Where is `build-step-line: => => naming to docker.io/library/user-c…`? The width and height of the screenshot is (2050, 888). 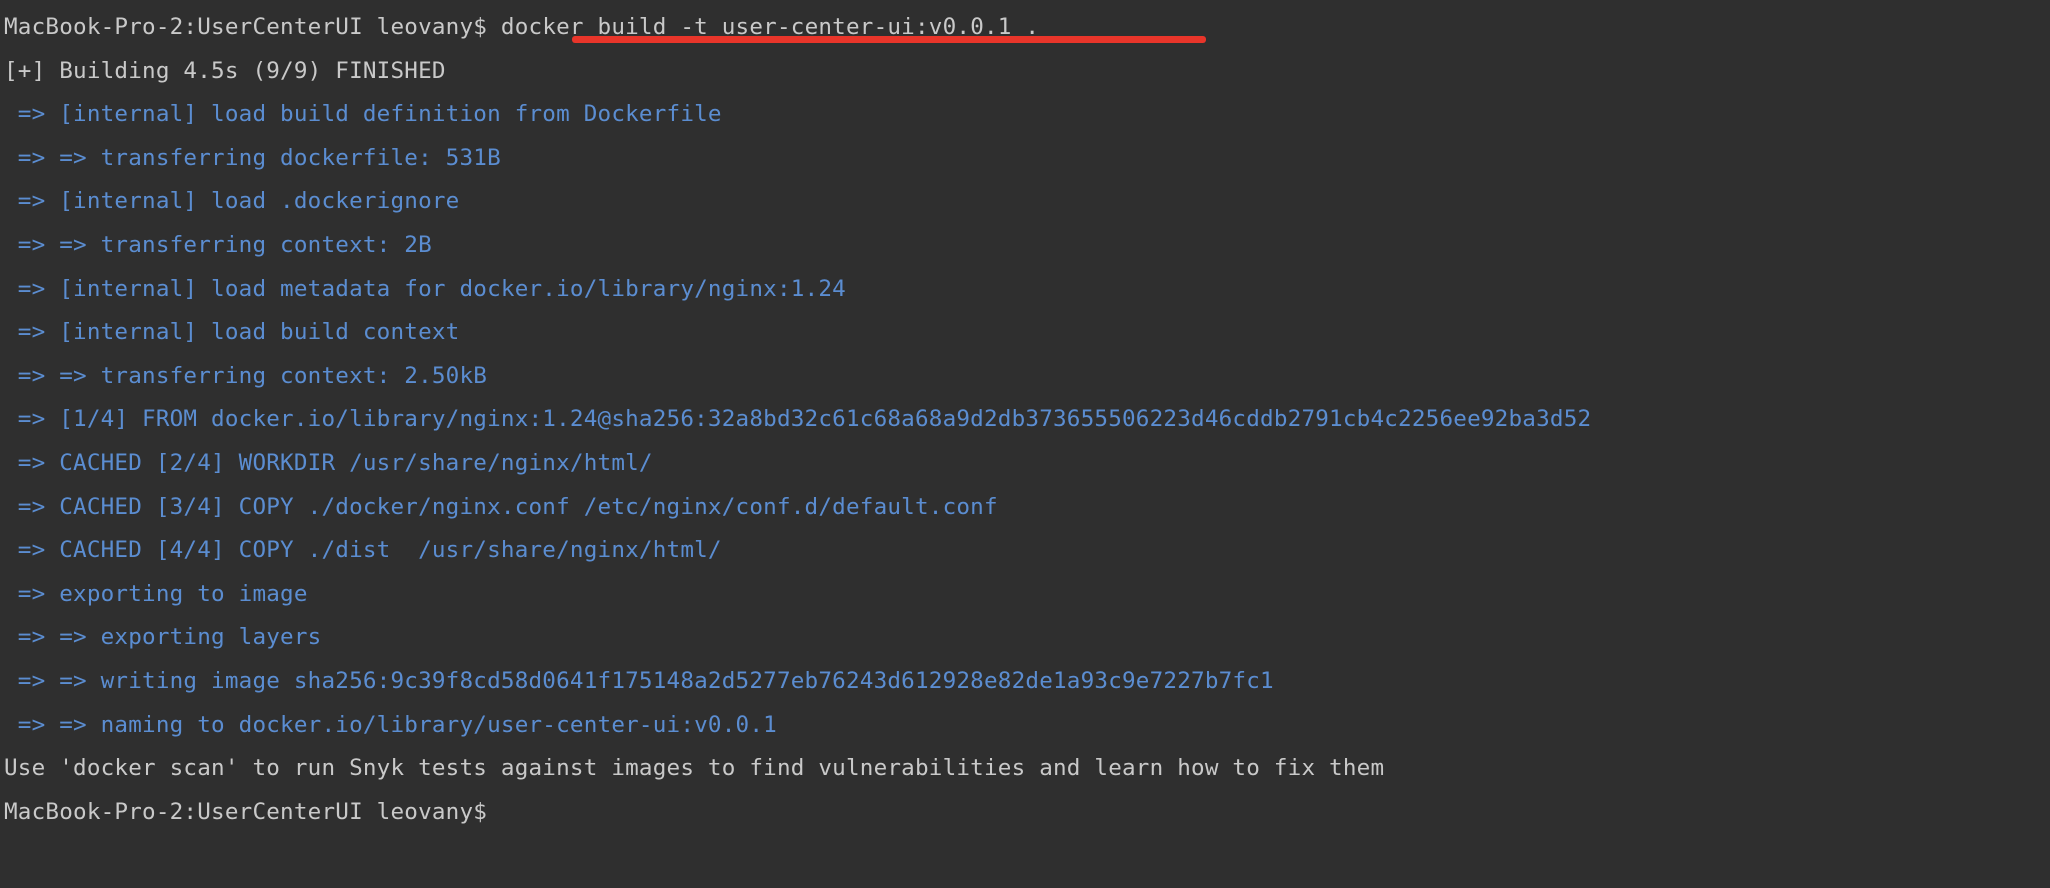 build-step-line: => => naming to docker.io/library/user-c… is located at coordinates (390, 724).